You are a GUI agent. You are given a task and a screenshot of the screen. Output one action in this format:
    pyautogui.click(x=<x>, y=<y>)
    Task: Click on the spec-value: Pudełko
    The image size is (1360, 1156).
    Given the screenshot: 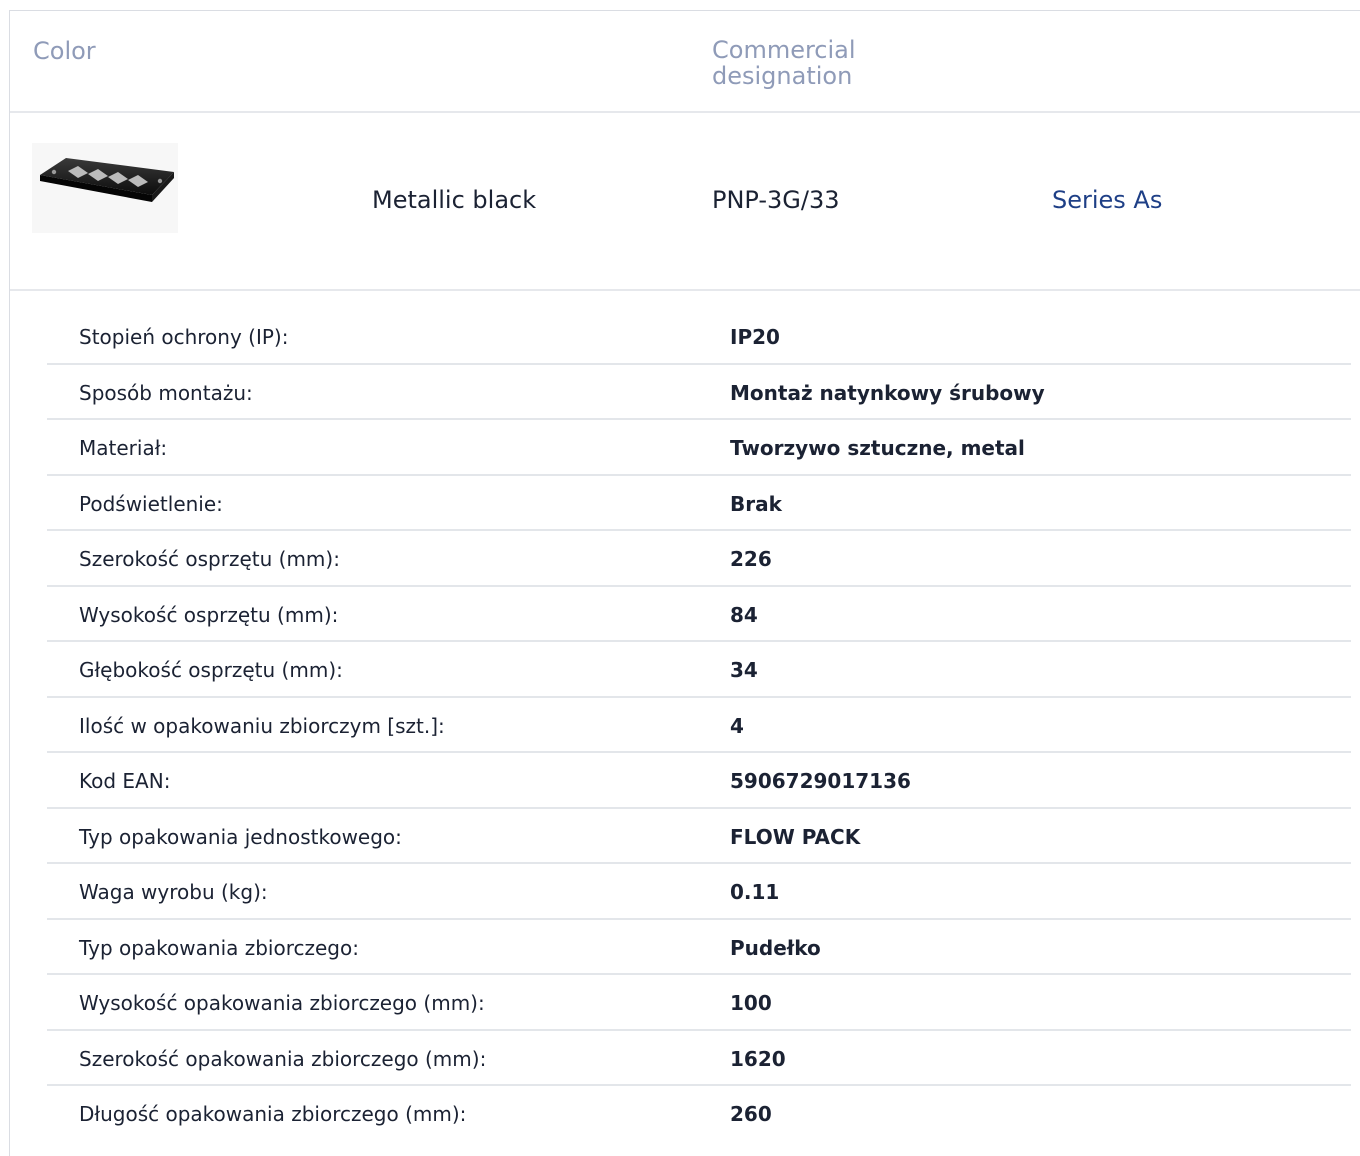 What is the action you would take?
    pyautogui.click(x=775, y=947)
    